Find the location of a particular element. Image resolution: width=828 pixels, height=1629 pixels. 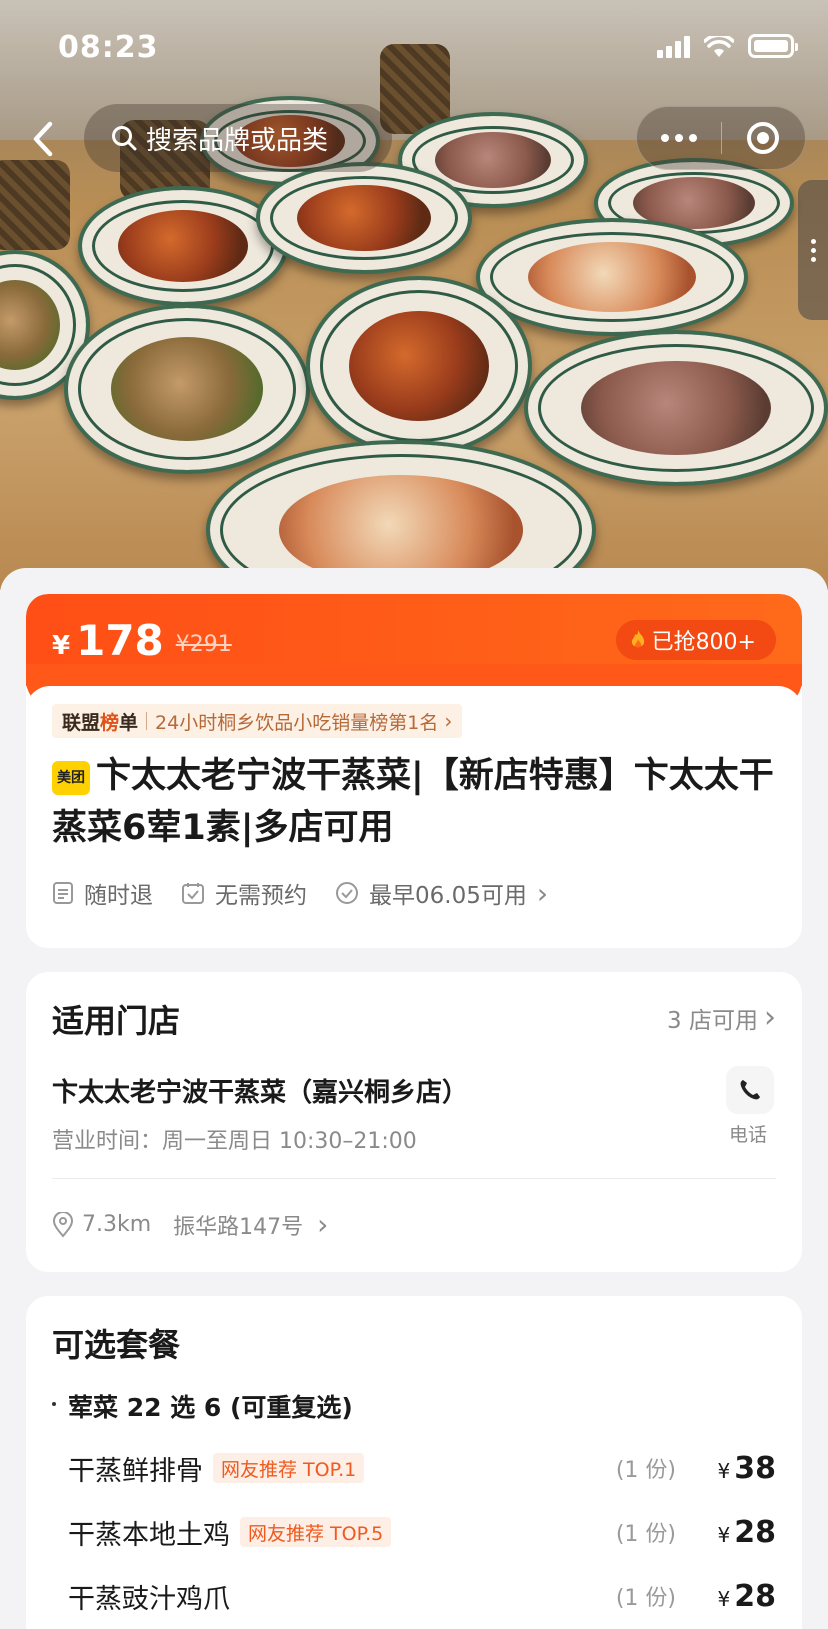

phone-icon-wrap is located at coordinates (750, 1090).